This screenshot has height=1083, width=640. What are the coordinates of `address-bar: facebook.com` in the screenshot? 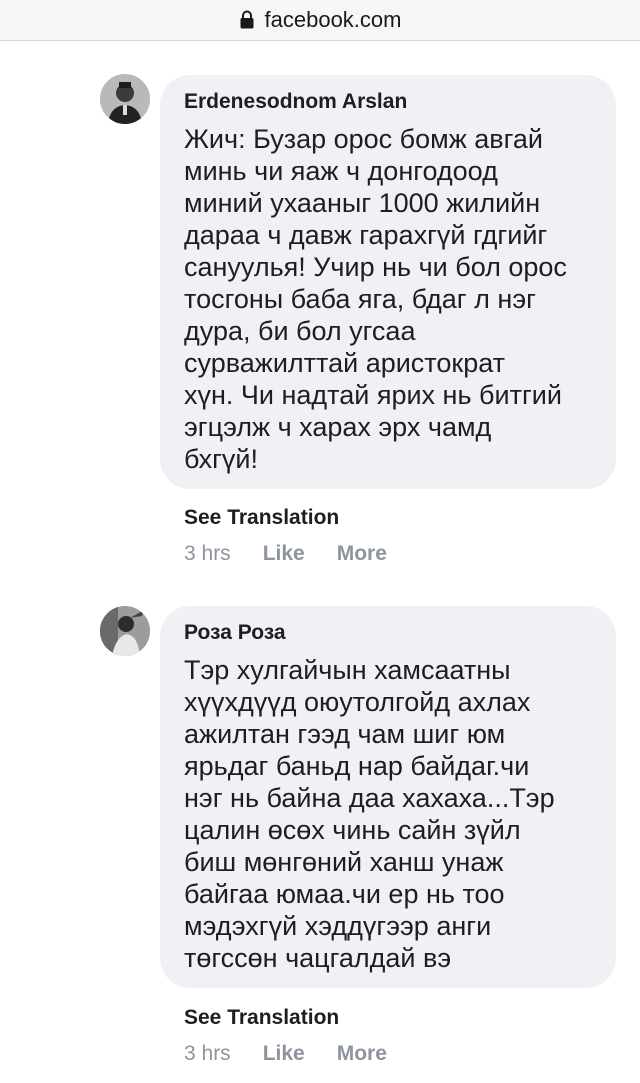 It's located at (320, 20).